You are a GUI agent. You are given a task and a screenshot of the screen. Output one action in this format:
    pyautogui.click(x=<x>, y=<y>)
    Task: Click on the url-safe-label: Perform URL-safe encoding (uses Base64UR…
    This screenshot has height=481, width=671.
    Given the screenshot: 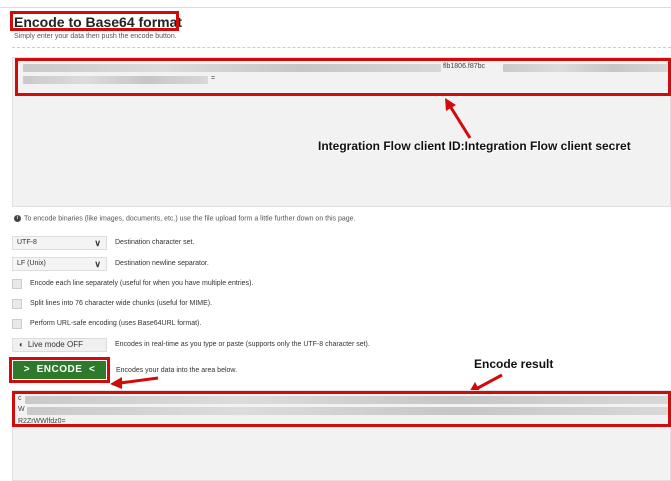 What is the action you would take?
    pyautogui.click(x=116, y=323)
    